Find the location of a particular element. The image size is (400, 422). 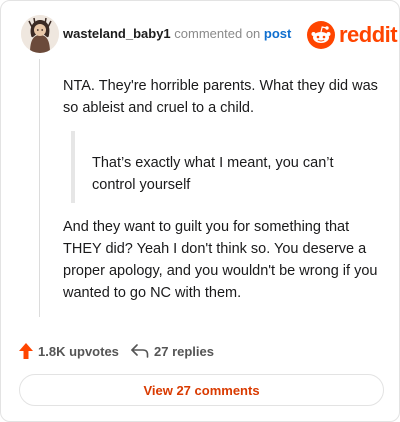

upvote-count: 1.8K upvotes is located at coordinates (78, 351).